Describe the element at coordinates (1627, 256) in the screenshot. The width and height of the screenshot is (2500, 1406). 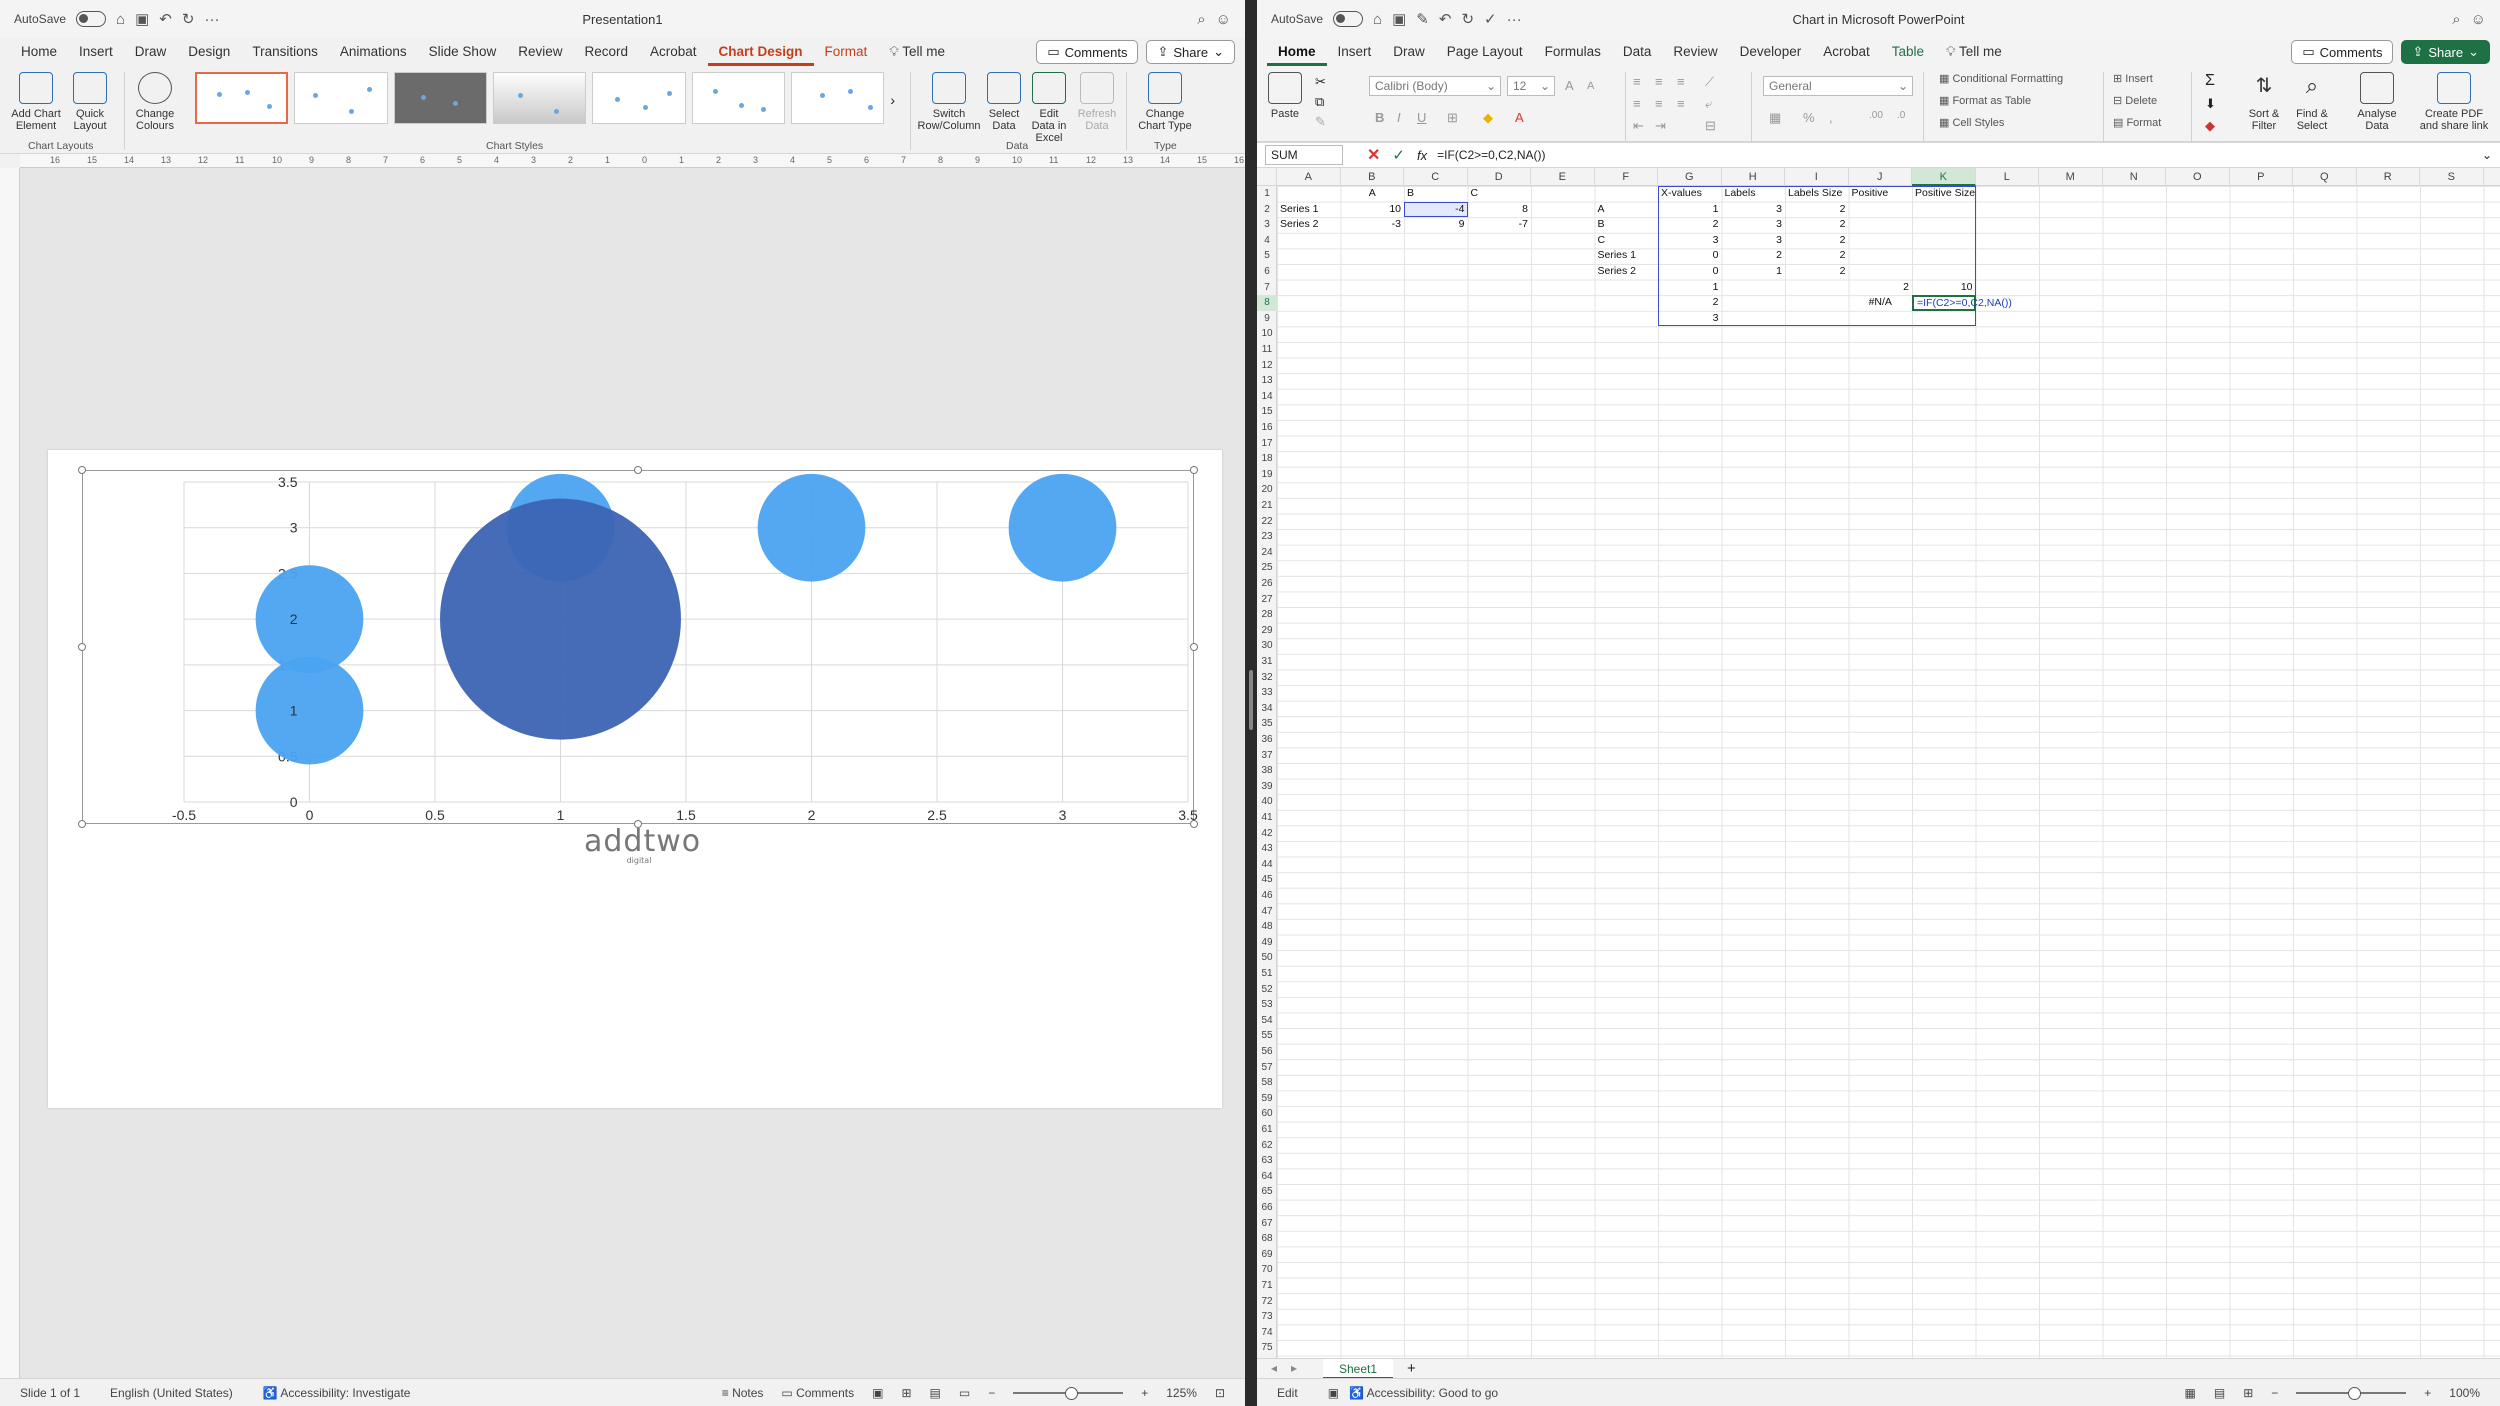
I see `cell: Series 1` at that location.